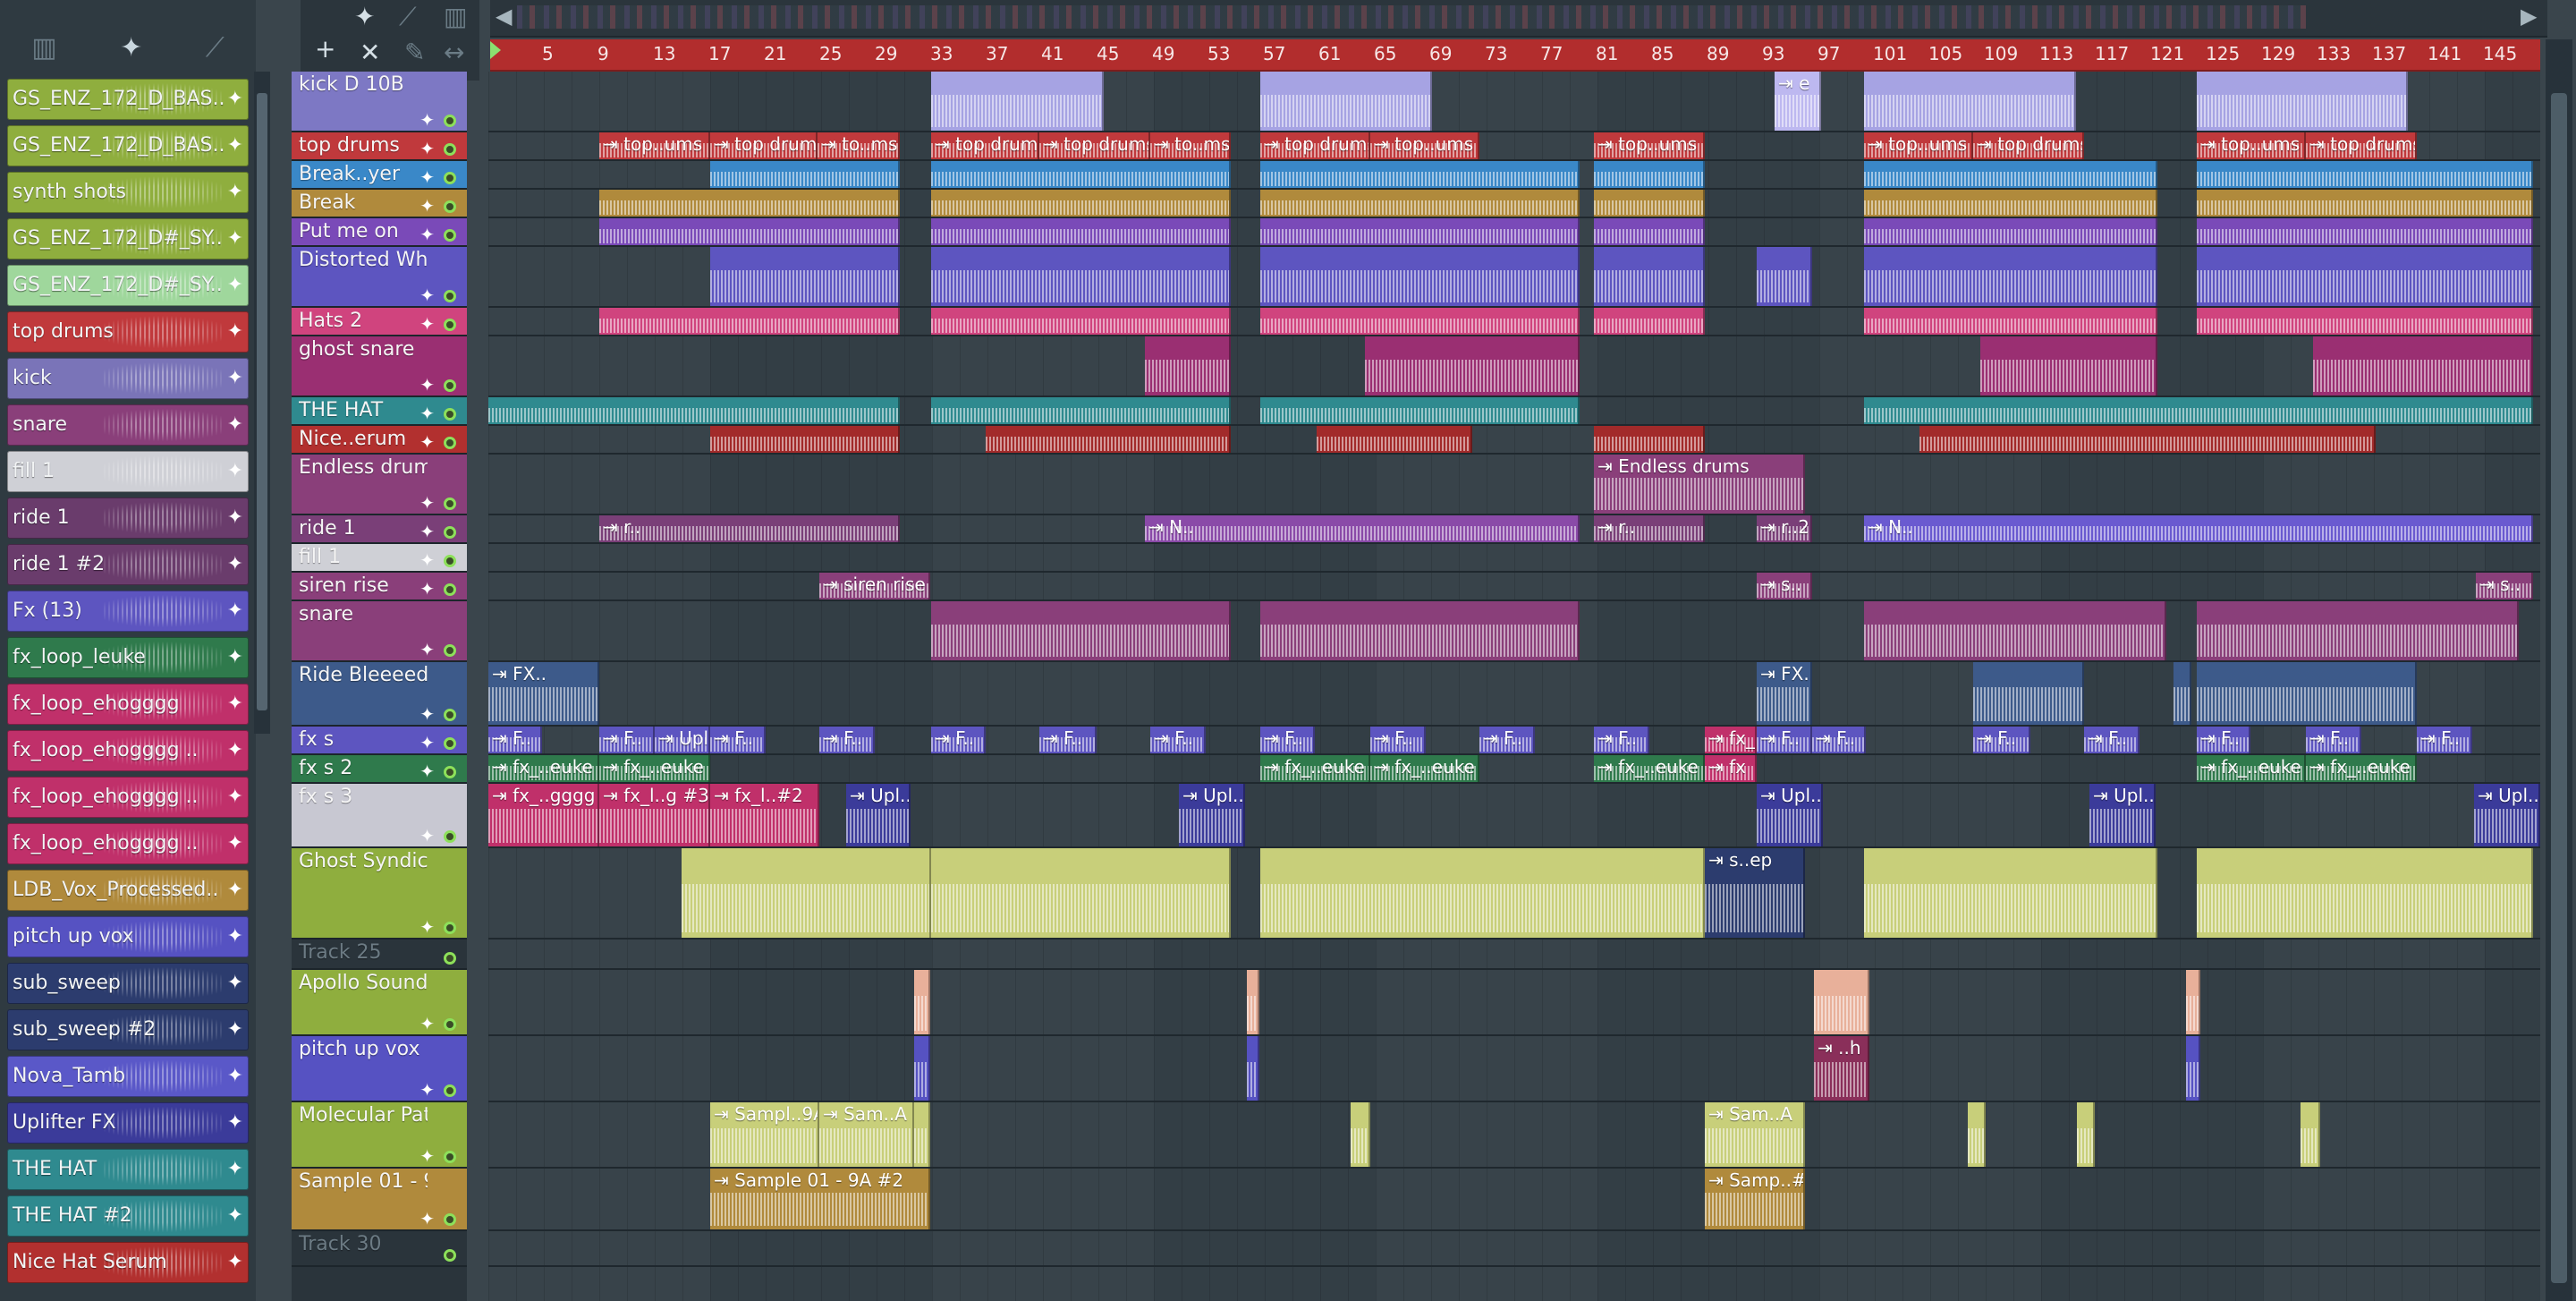 The height and width of the screenshot is (1301, 2576). Describe the element at coordinates (379, 769) in the screenshot. I see `track-header: fx s 2 ✦` at that location.